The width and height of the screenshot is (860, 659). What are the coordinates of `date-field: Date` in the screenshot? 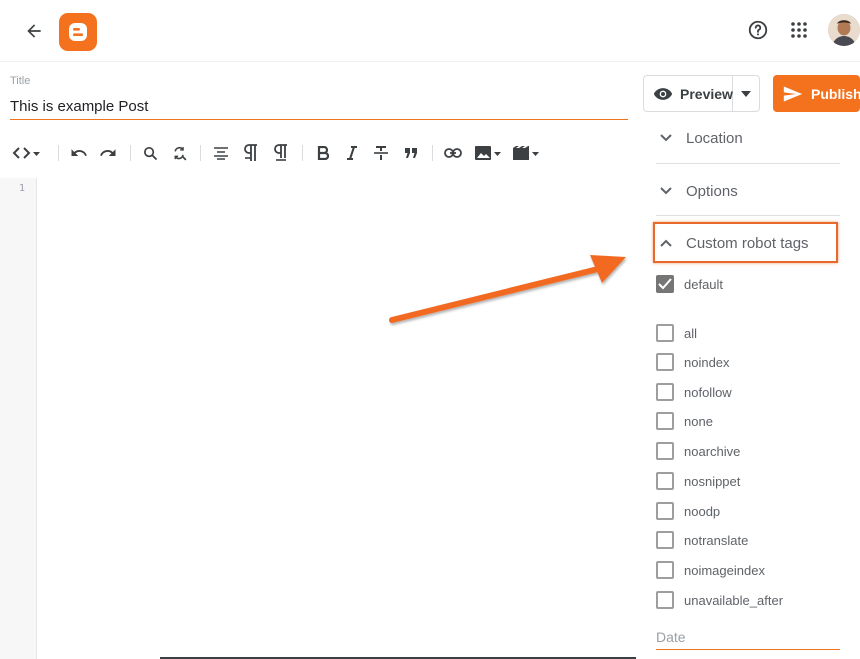 It's located at (748, 638).